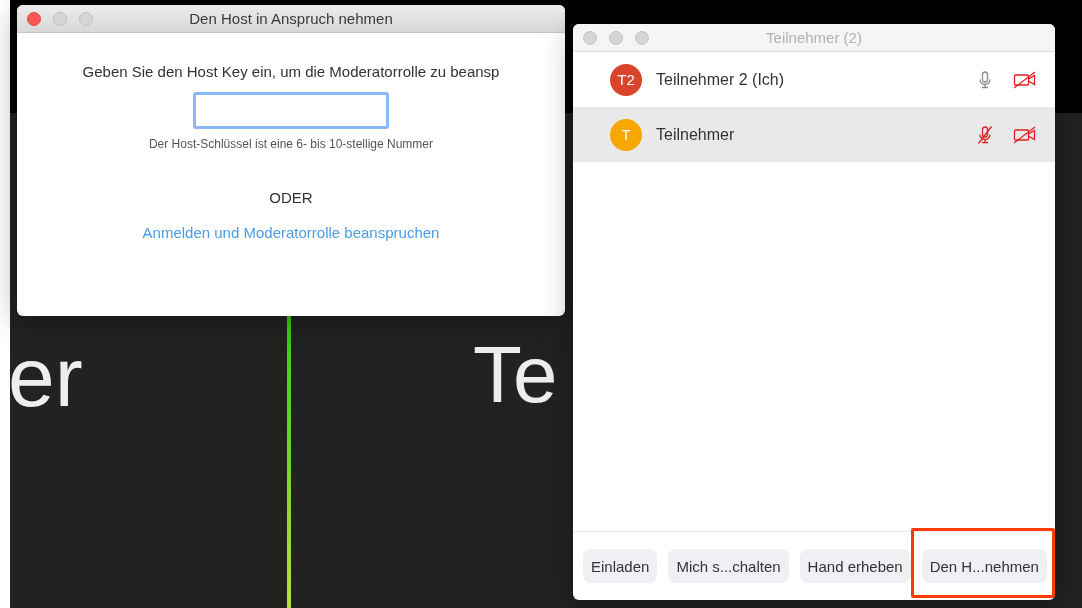 The width and height of the screenshot is (1082, 608). What do you see at coordinates (515, 375) in the screenshot?
I see `participant-name-label: Te` at bounding box center [515, 375].